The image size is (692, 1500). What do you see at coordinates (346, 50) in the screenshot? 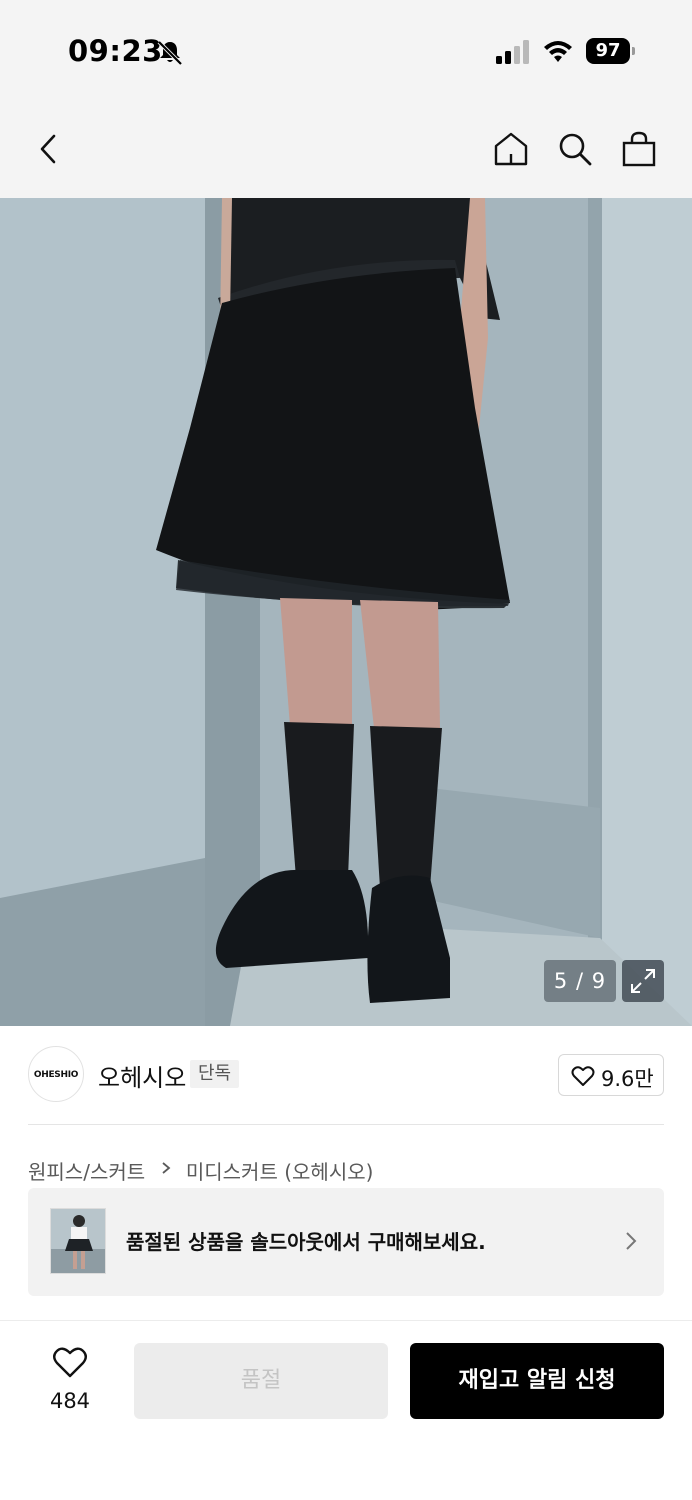
I see `status-bar: 09:23 97` at bounding box center [346, 50].